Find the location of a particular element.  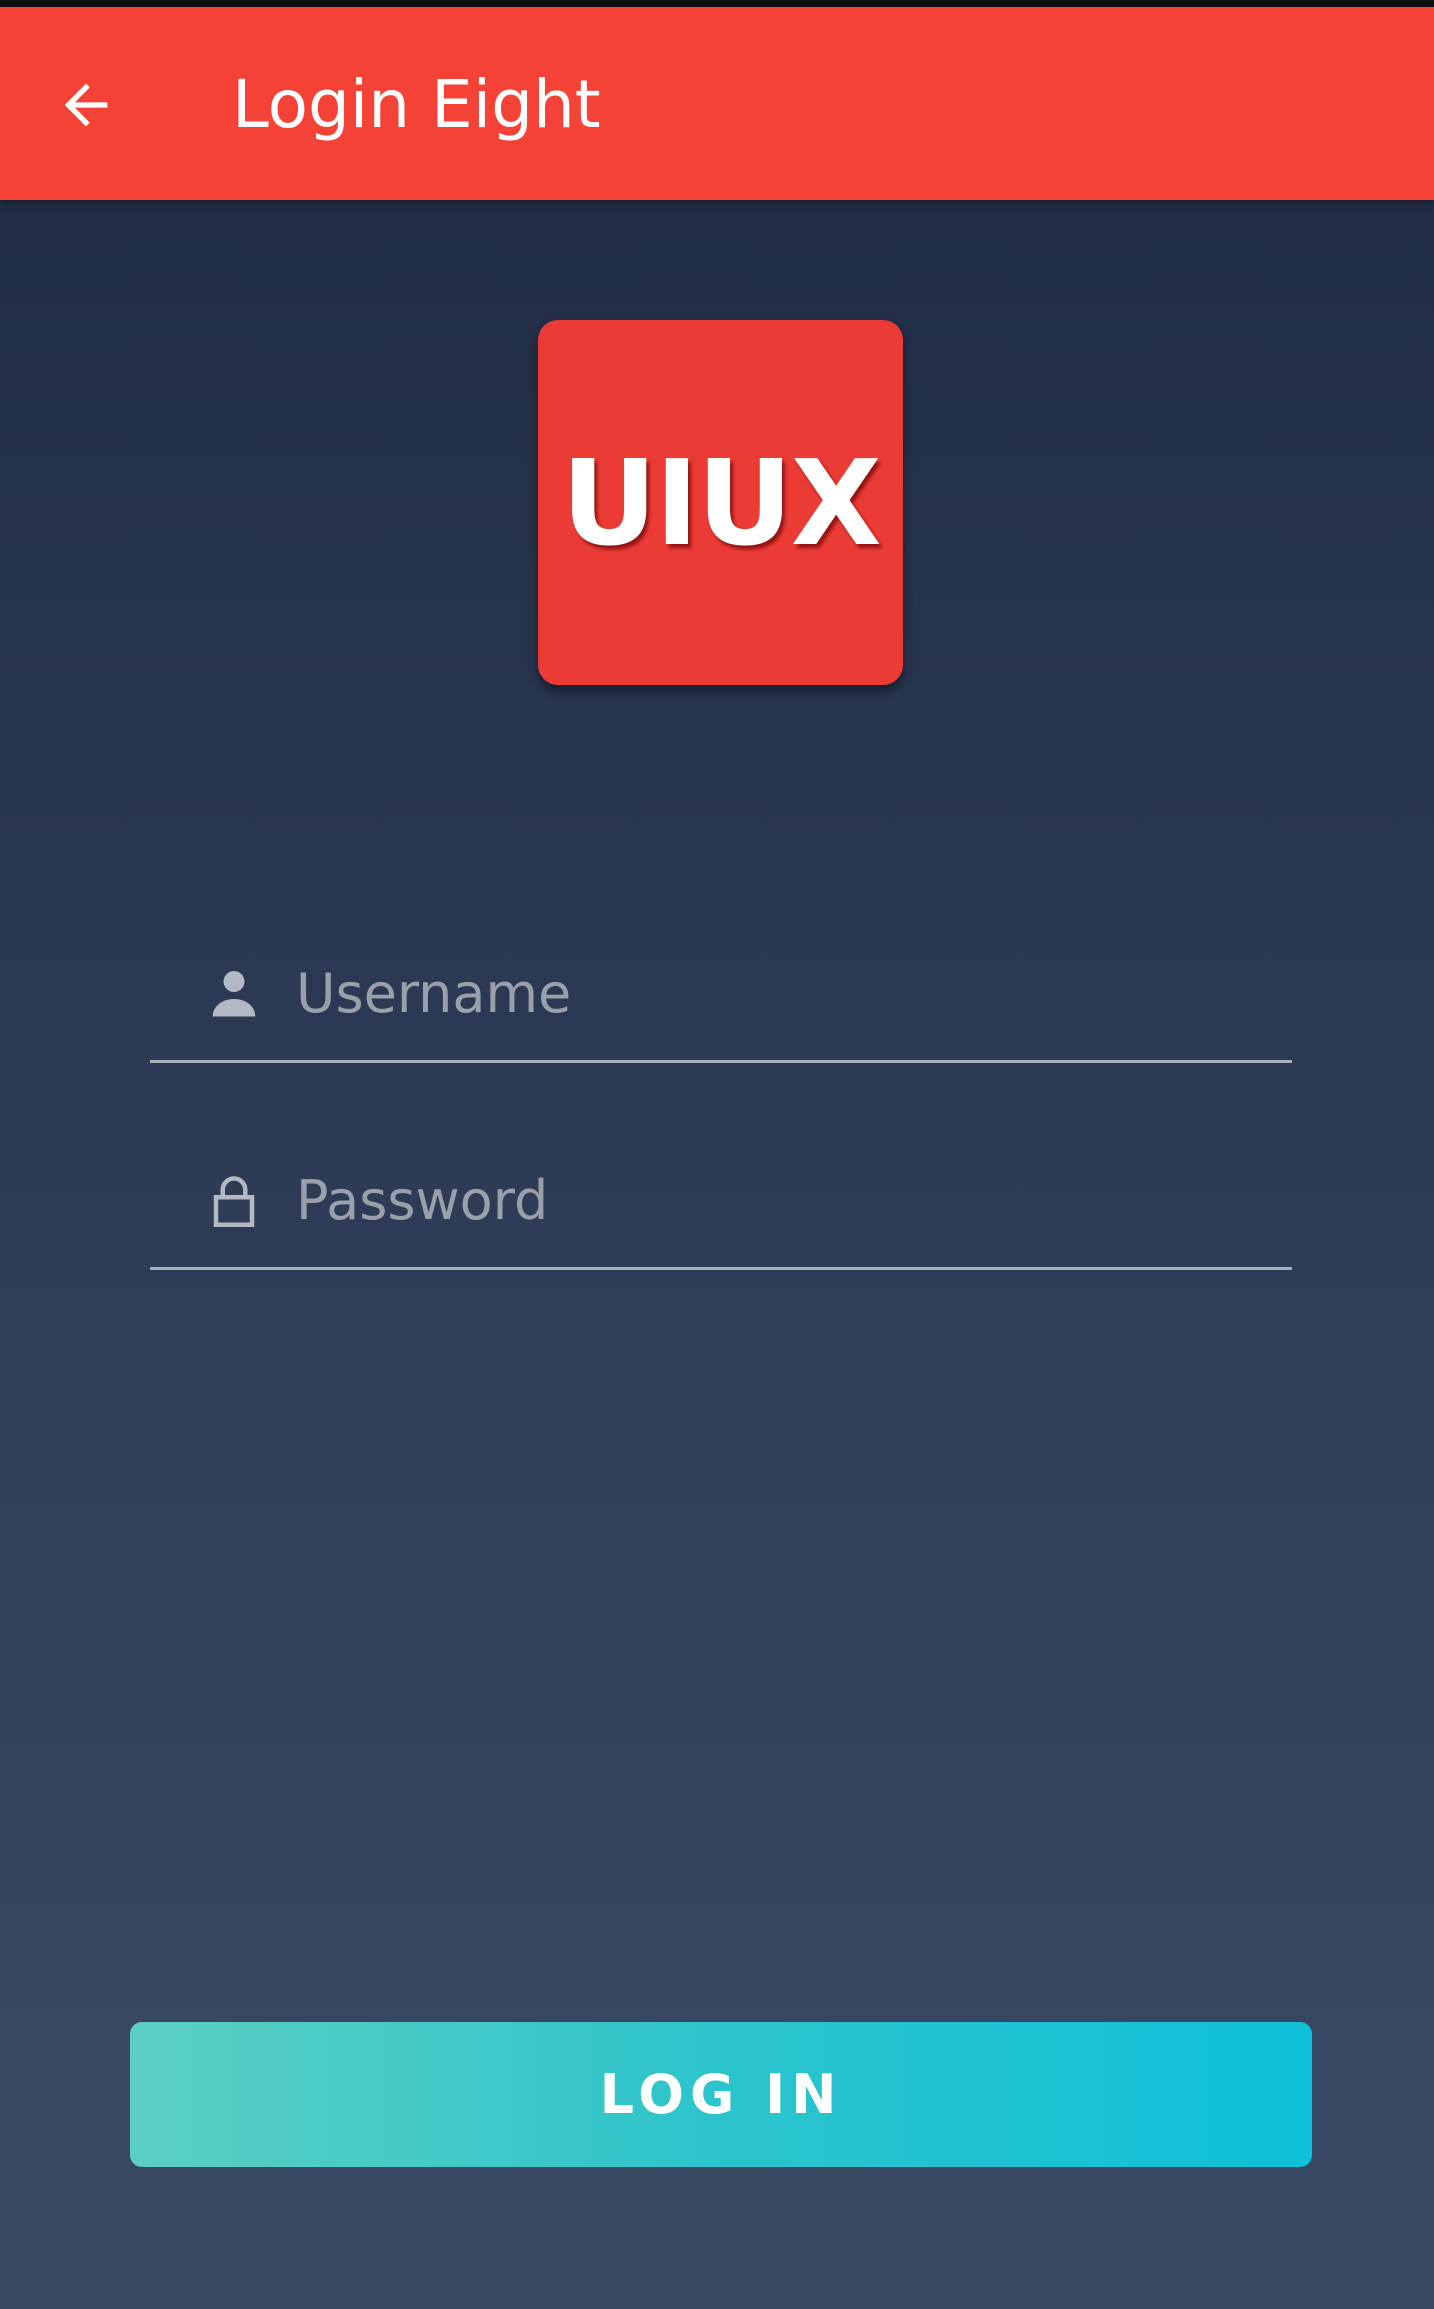

app-bar: Login Eight is located at coordinates (717, 103).